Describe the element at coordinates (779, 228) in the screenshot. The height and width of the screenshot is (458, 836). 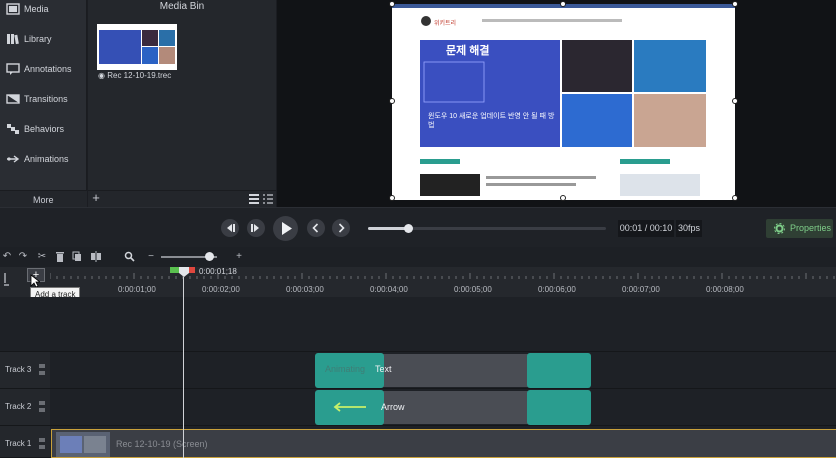
I see `gear-icon` at that location.